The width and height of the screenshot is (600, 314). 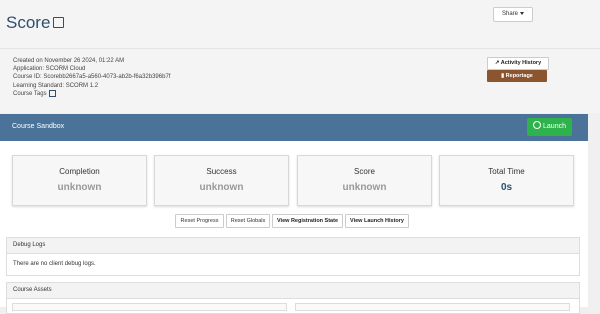 I want to click on total-time-label: Total Time, so click(x=506, y=171).